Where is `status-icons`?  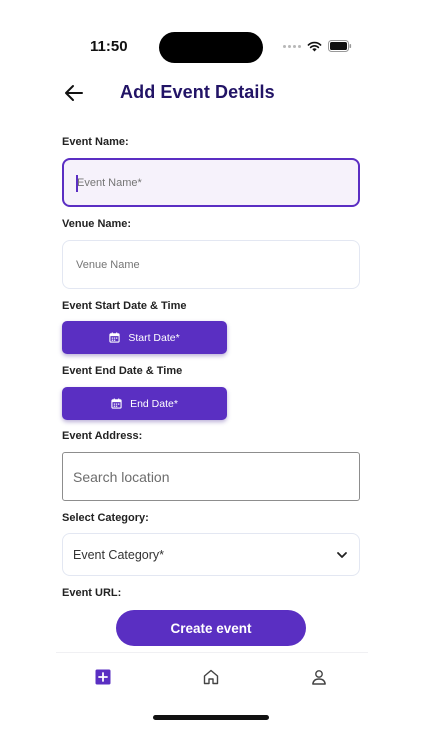 status-icons is located at coordinates (317, 46).